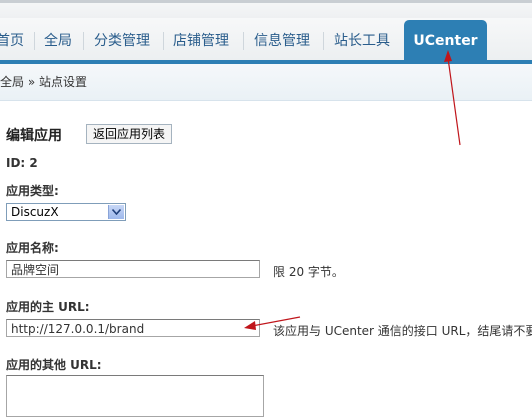 The height and width of the screenshot is (417, 532). Describe the element at coordinates (12, 41) in the screenshot. I see `nav-item-home: 首页` at that location.